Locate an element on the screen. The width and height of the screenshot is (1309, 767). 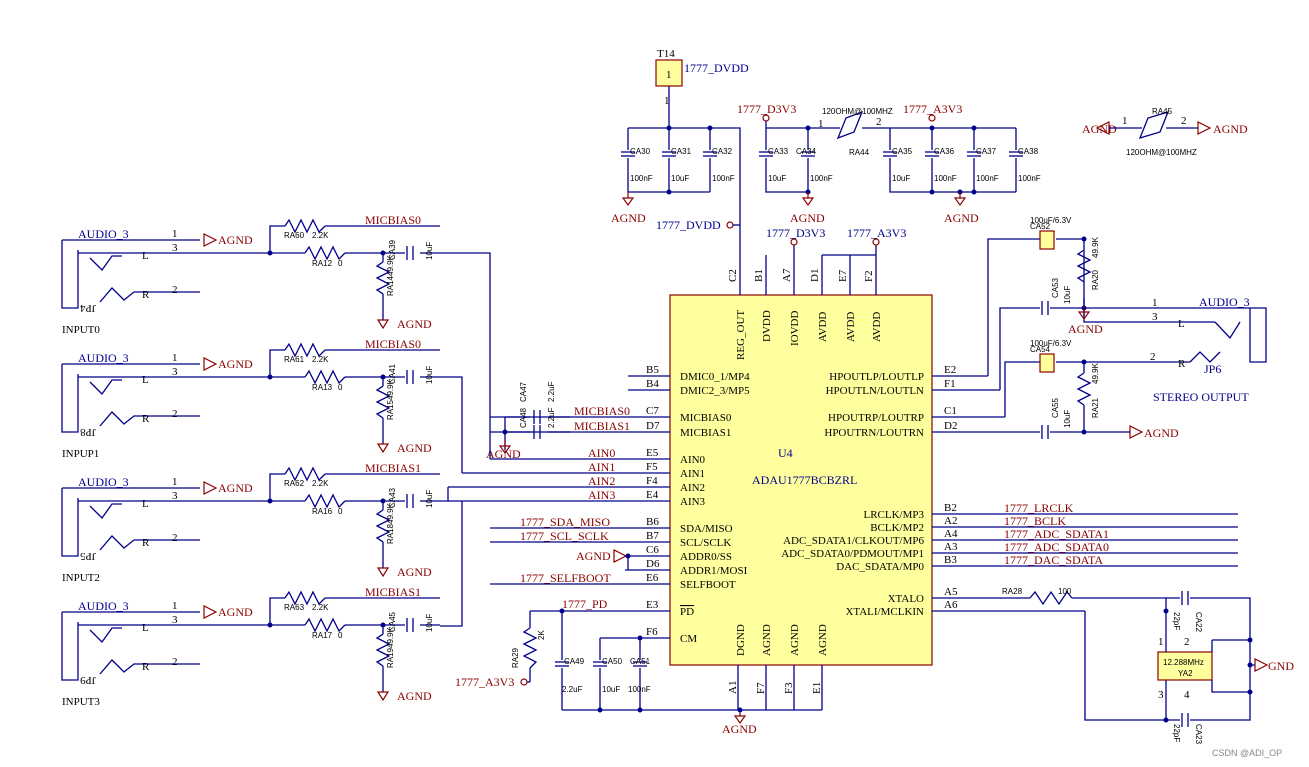
cap-val-ca35: 10uF is located at coordinates (901, 178).